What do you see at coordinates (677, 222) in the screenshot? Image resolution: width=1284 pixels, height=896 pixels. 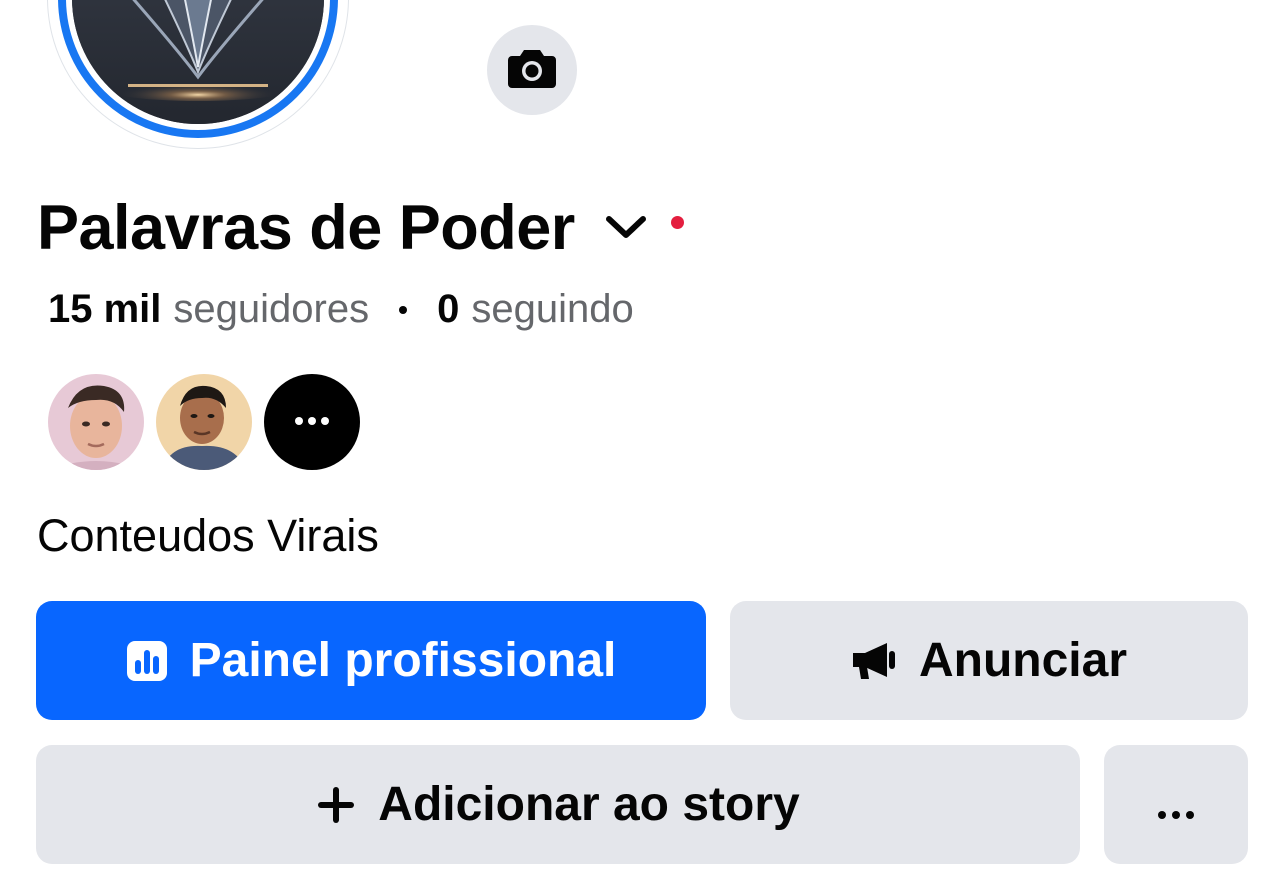 I see `notification-dot` at bounding box center [677, 222].